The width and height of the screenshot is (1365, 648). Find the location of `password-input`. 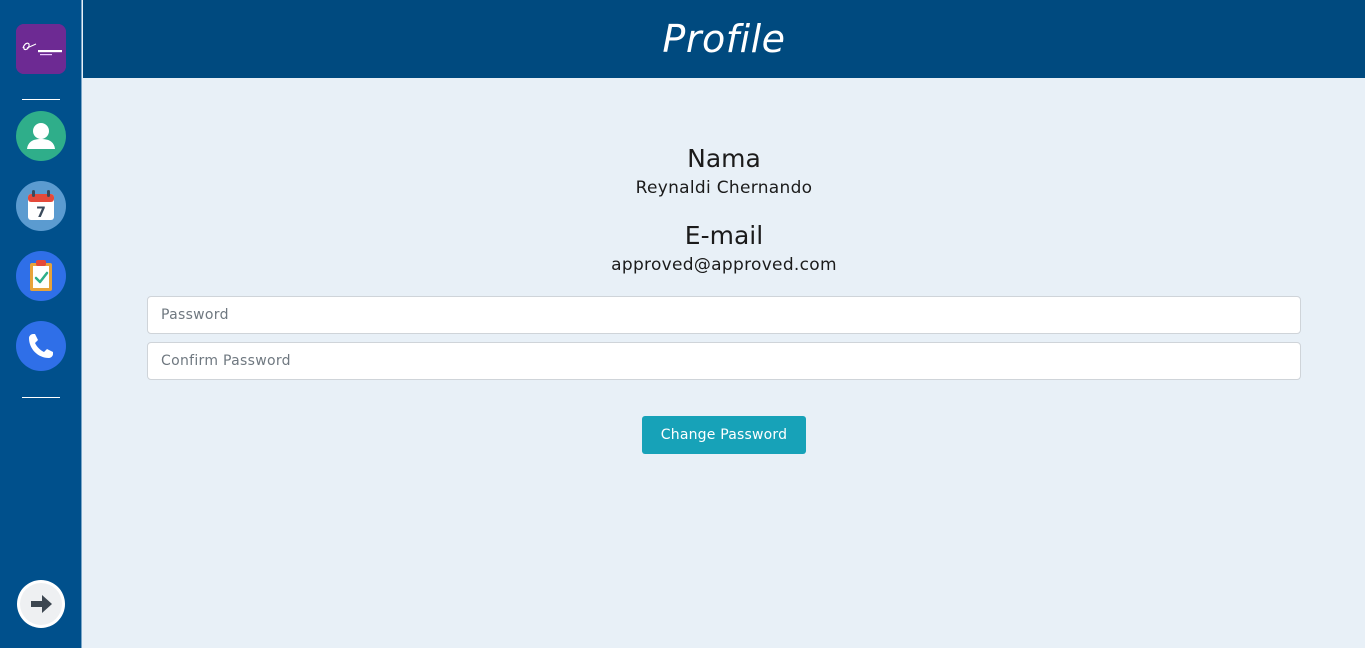

password-input is located at coordinates (724, 315).